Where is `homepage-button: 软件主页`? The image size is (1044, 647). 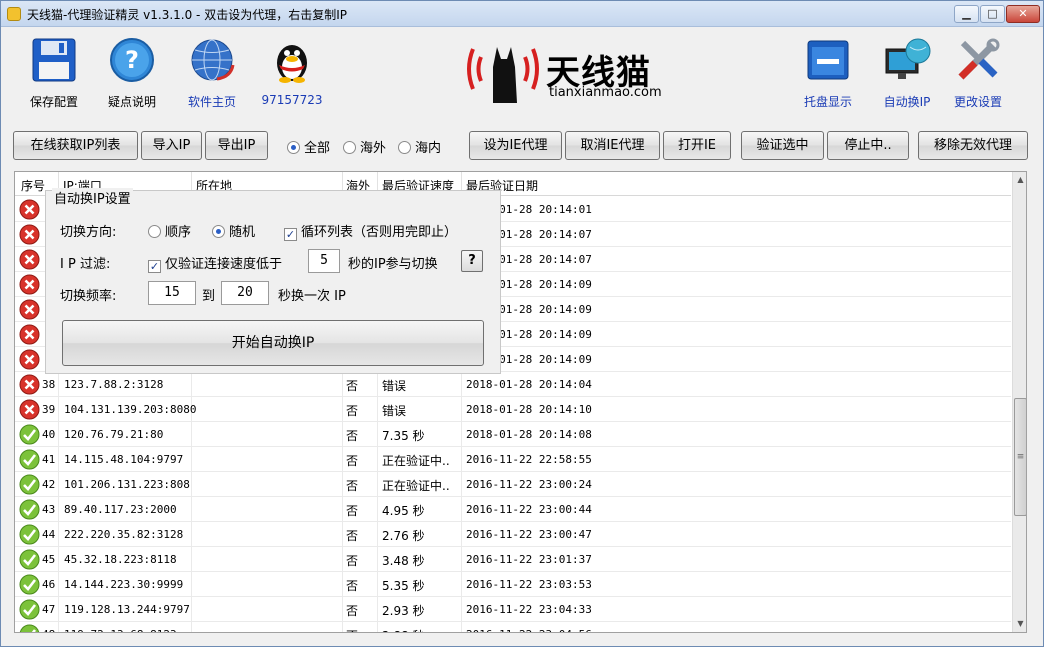
homepage-button: 软件主页 is located at coordinates (212, 72).